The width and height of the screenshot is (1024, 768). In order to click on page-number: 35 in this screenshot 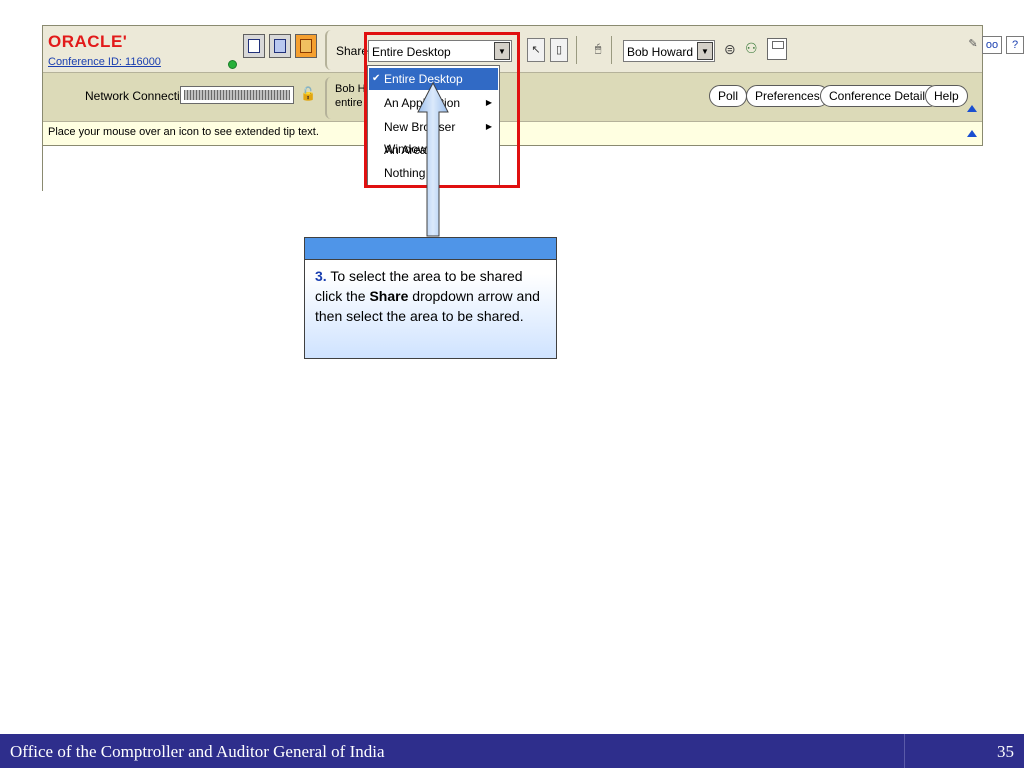, I will do `click(1005, 751)`.